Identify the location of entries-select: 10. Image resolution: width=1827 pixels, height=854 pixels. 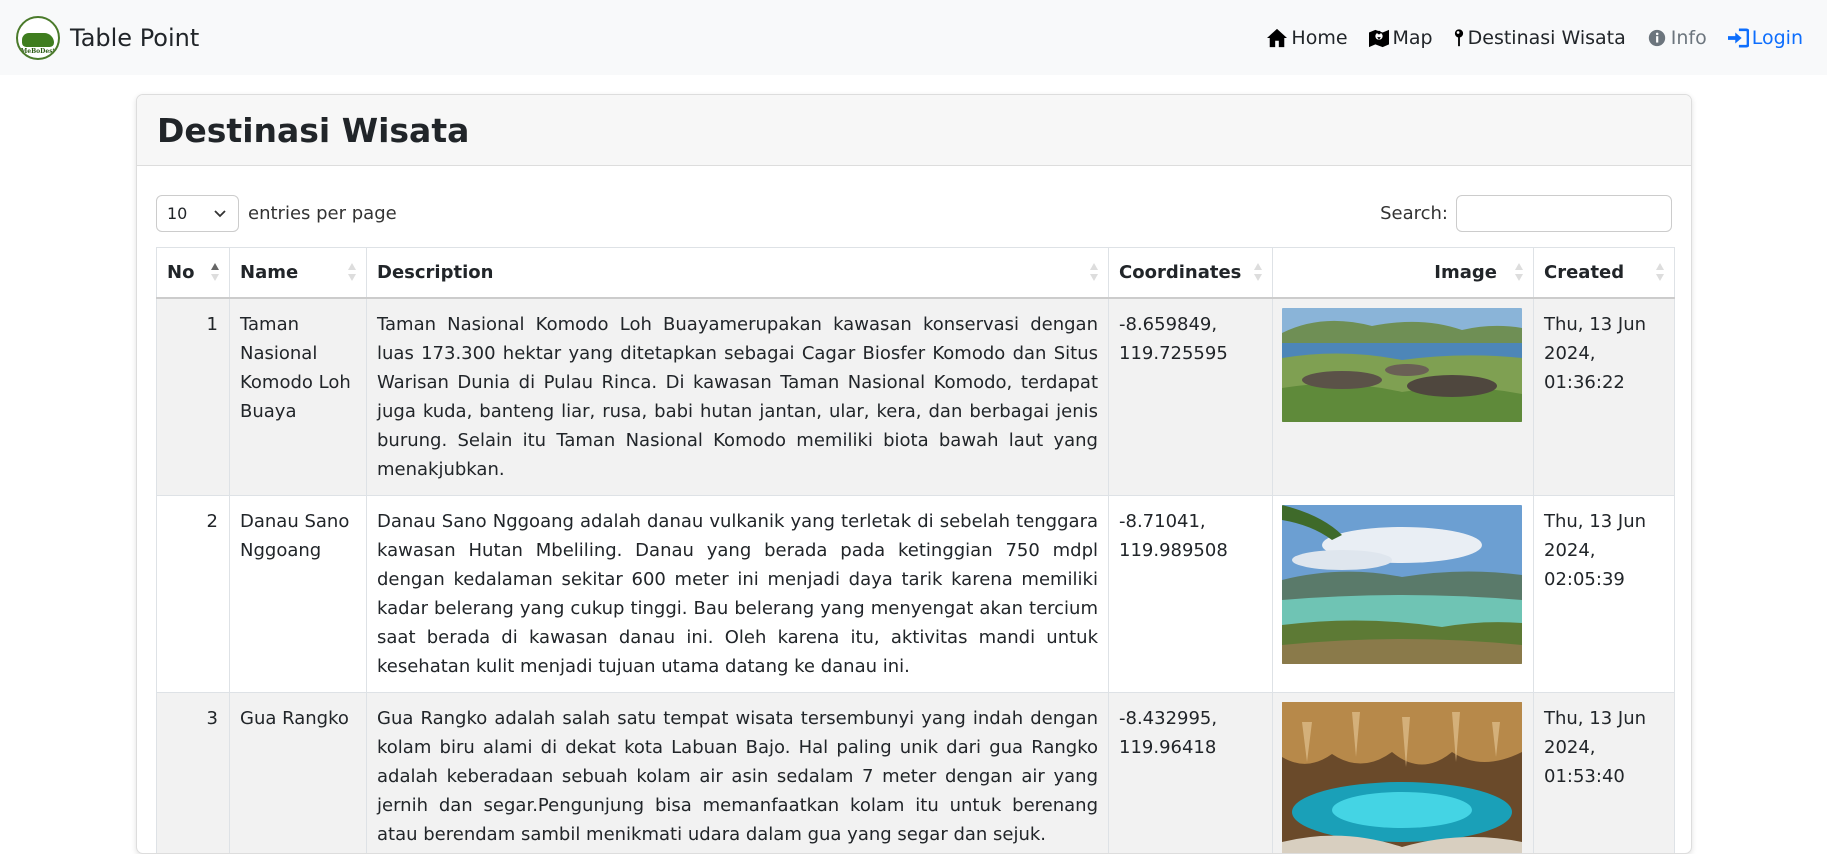
(197, 213).